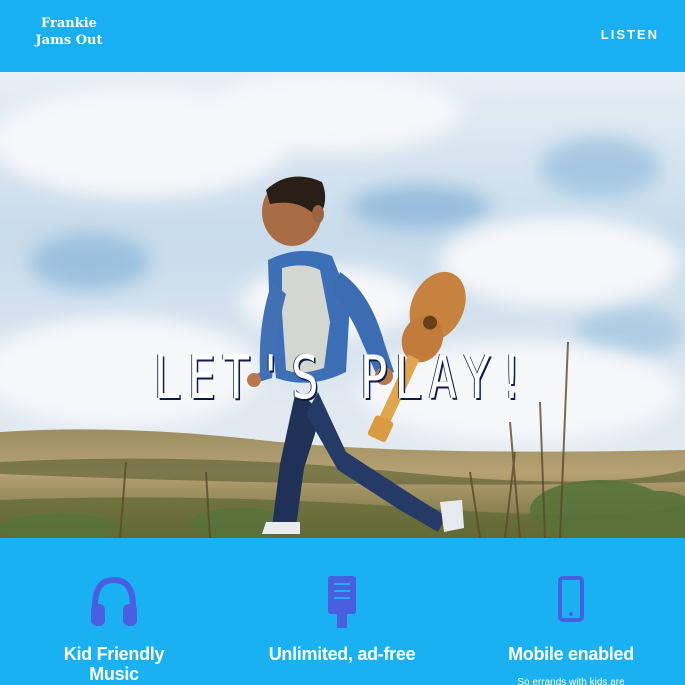 The image size is (685, 685). Describe the element at coordinates (342, 654) in the screenshot. I see `feature-title: Unlimited, ad-free` at that location.